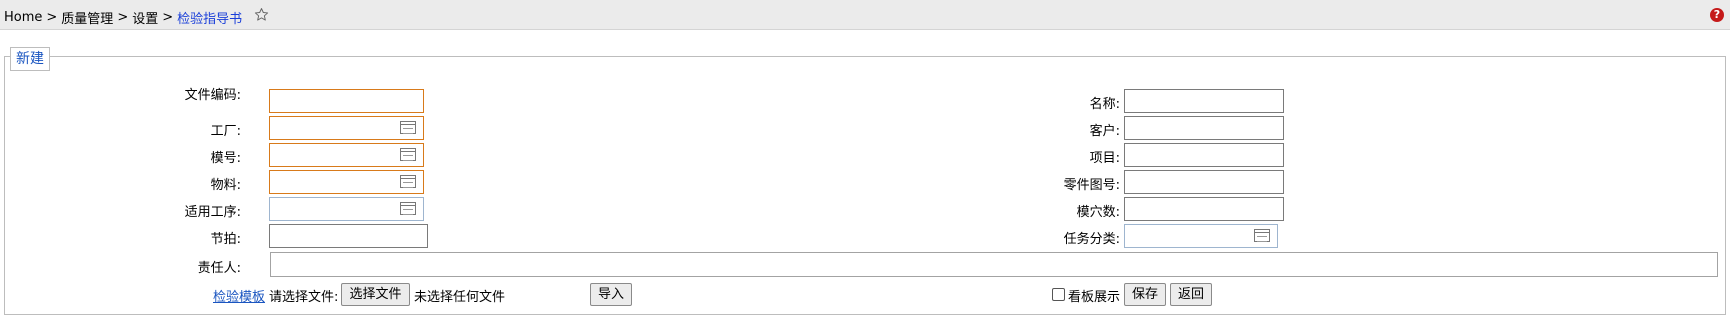 This screenshot has height=328, width=1730. I want to click on task-category-input, so click(1201, 236).